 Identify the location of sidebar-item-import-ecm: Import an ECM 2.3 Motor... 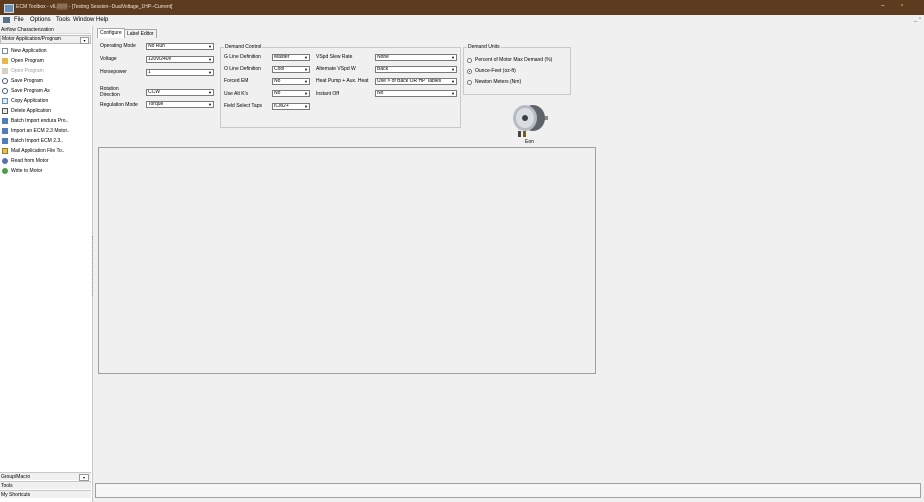
(36, 130).